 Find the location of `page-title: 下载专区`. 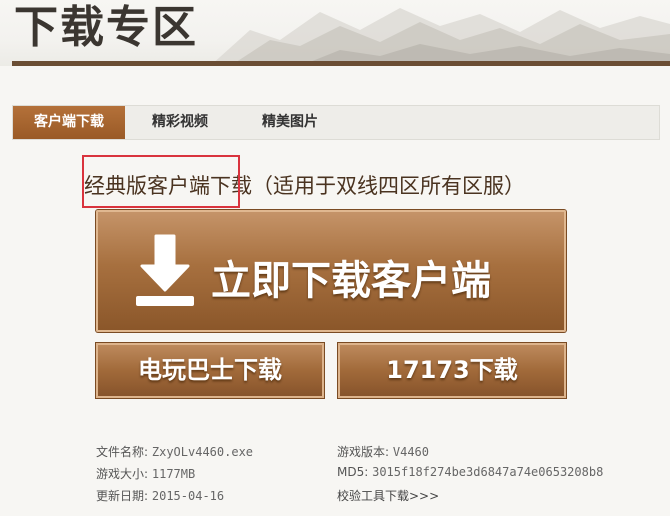

page-title: 下载专区 is located at coordinates (106, 27).